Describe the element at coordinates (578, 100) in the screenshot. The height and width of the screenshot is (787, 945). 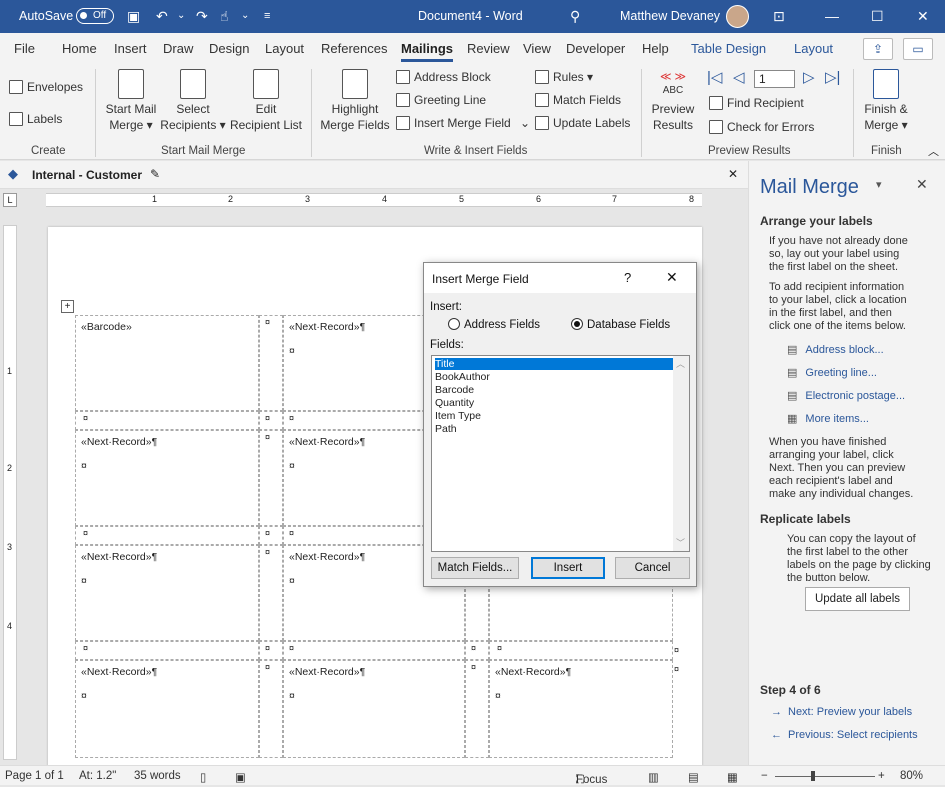
I see `match-fields-button: Match Fields` at that location.